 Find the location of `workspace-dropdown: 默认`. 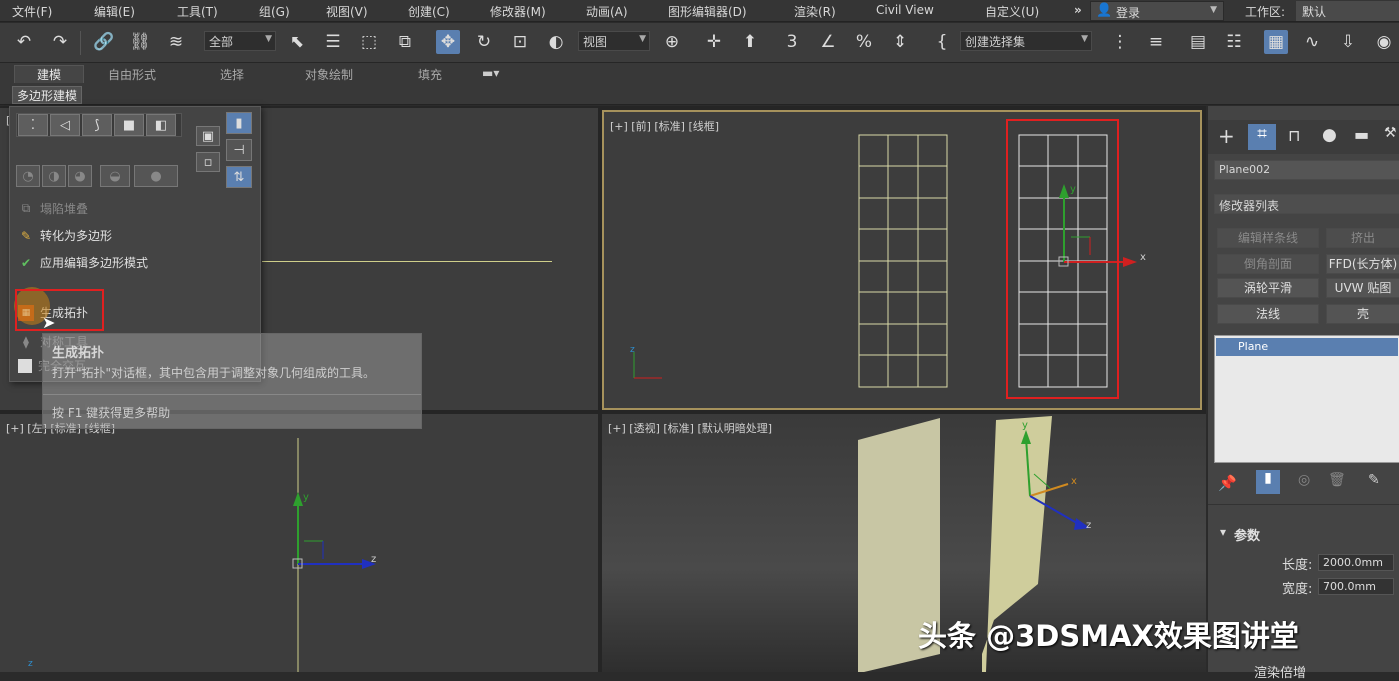

workspace-dropdown: 默认 is located at coordinates (1347, 11).